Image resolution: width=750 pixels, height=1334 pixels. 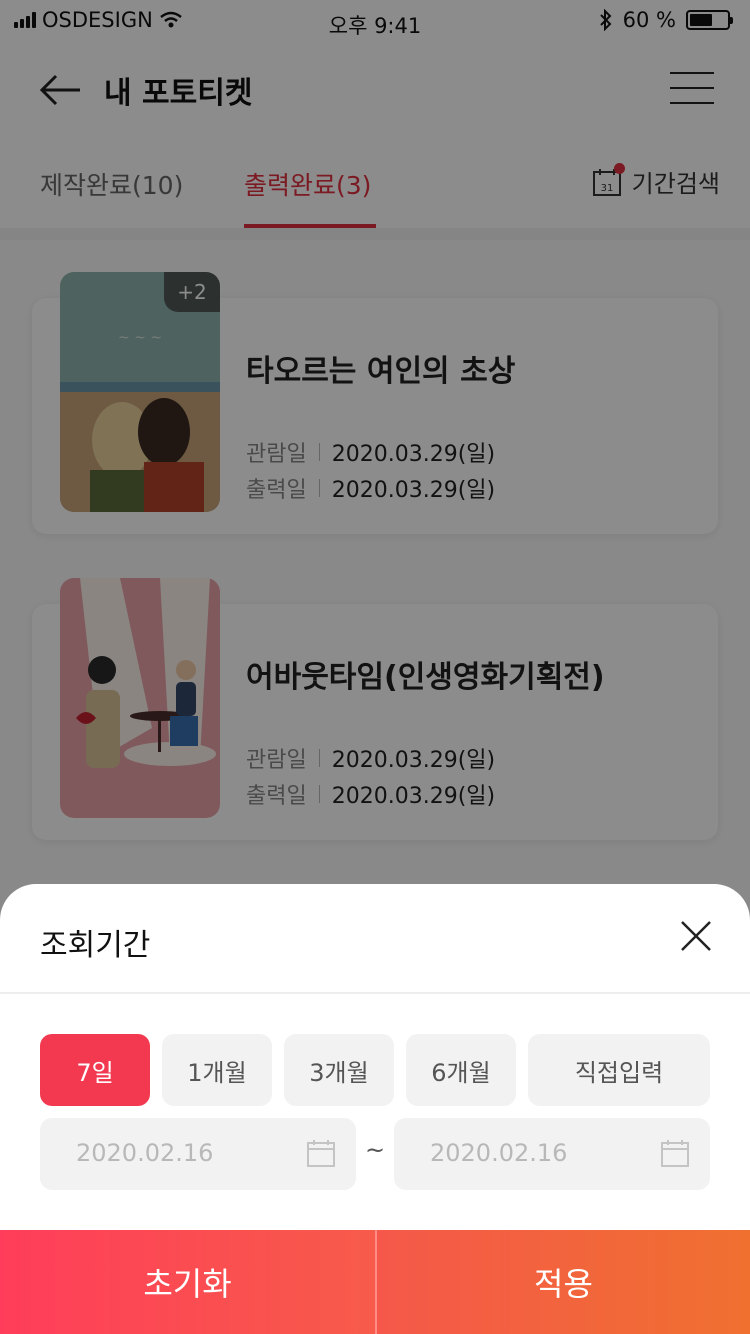 What do you see at coordinates (499, 1153) in the screenshot?
I see `end-date-value: 2020.02.16` at bounding box center [499, 1153].